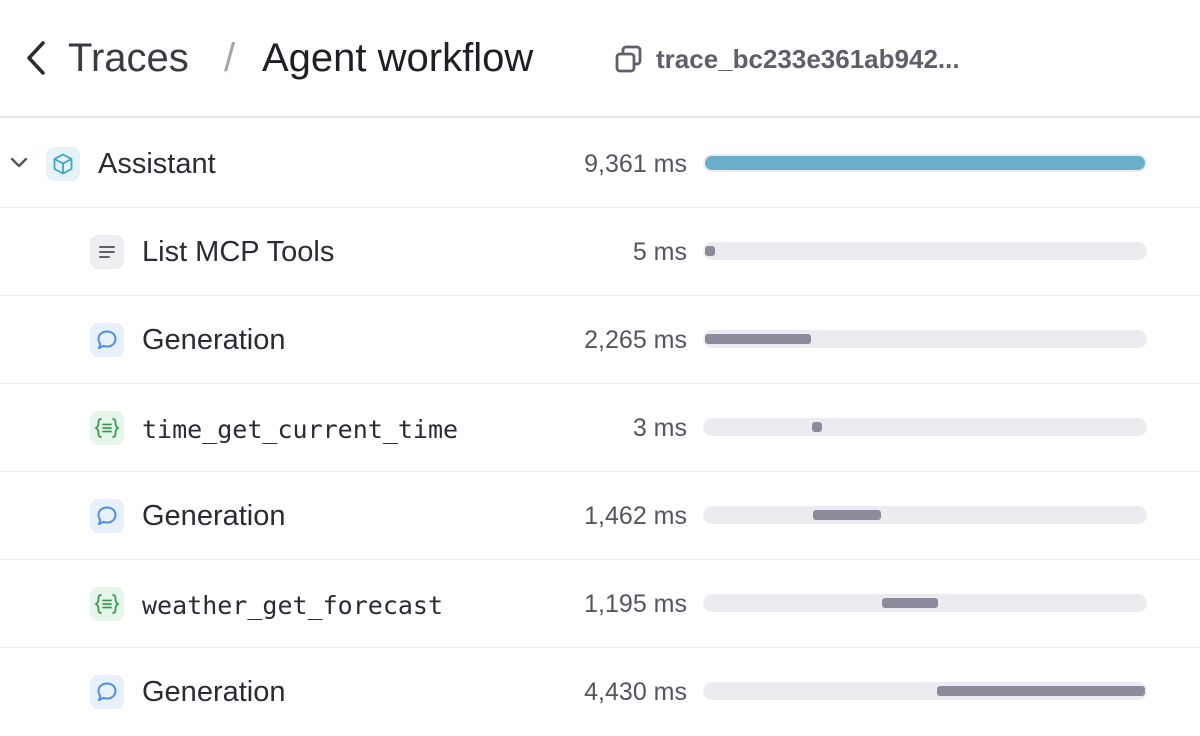 This screenshot has height=736, width=1200. I want to click on span-duration: 5 ms, so click(659, 252).